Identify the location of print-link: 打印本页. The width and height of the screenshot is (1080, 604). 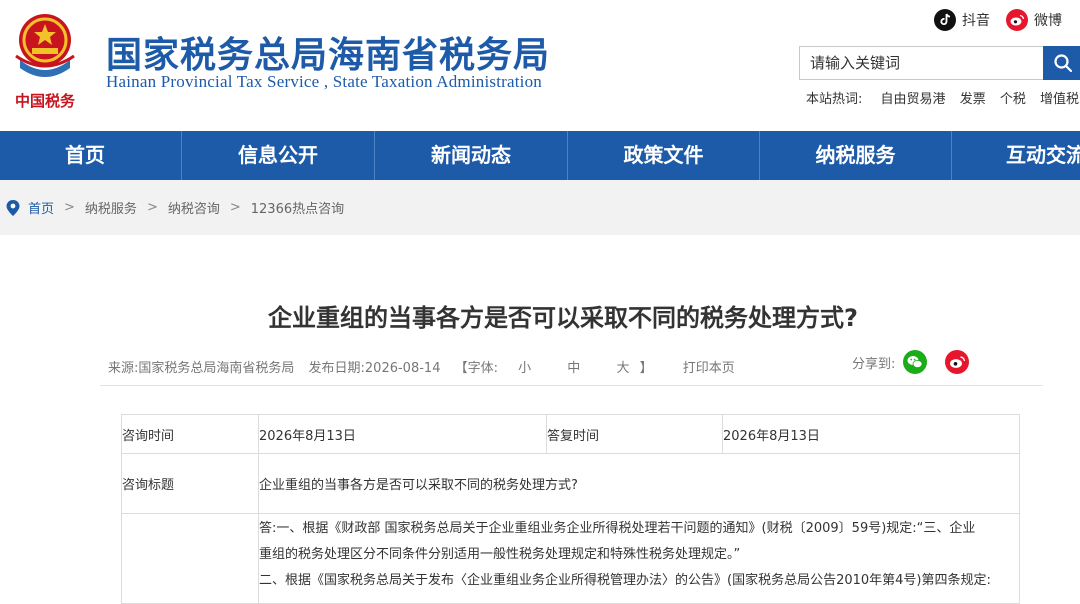
(709, 368).